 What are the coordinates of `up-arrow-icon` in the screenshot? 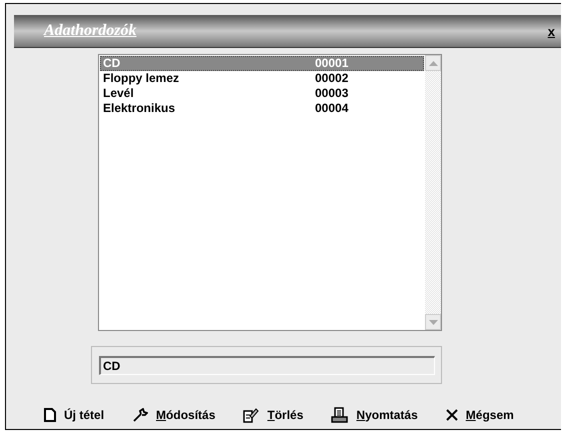 It's located at (433, 63).